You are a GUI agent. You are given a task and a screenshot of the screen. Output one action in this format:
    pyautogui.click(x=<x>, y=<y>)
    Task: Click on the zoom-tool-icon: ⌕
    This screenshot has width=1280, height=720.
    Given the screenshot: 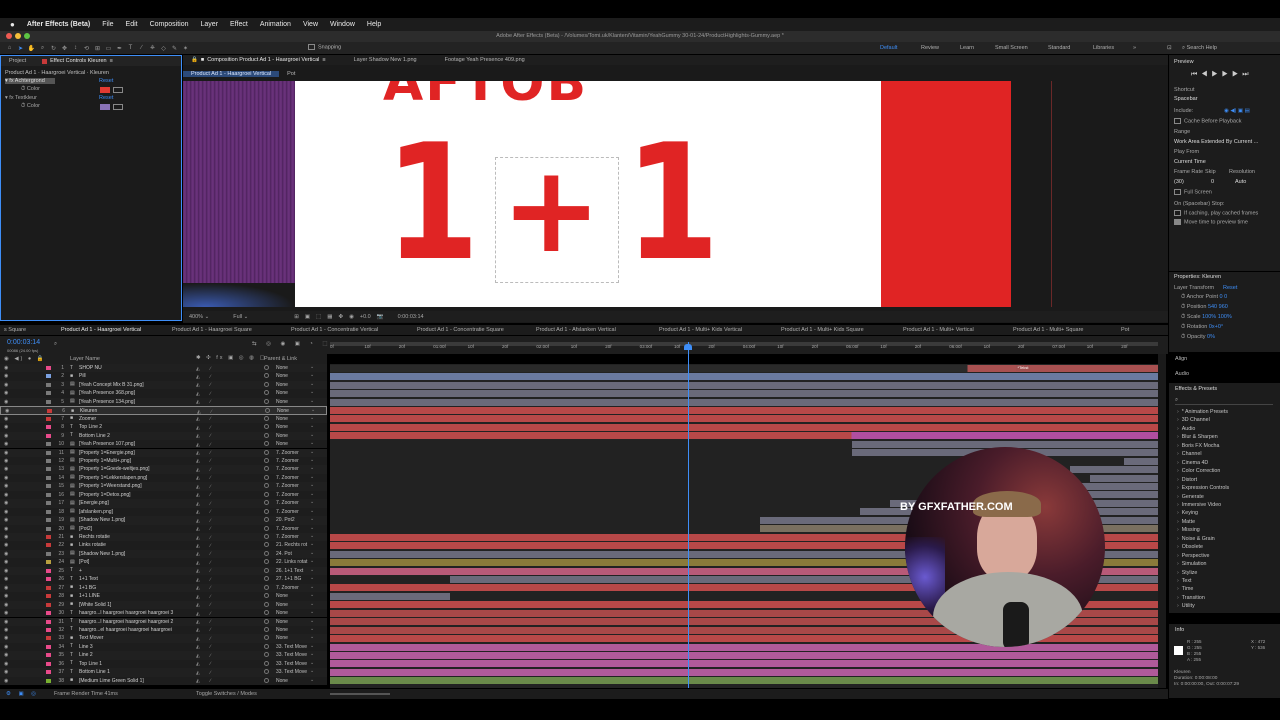 What is the action you would take?
    pyautogui.click(x=42, y=48)
    